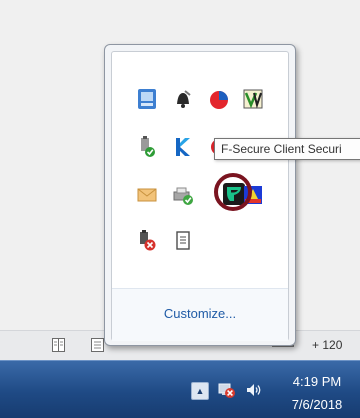 The height and width of the screenshot is (418, 360). I want to click on network-disconnected-icon, so click(227, 390).